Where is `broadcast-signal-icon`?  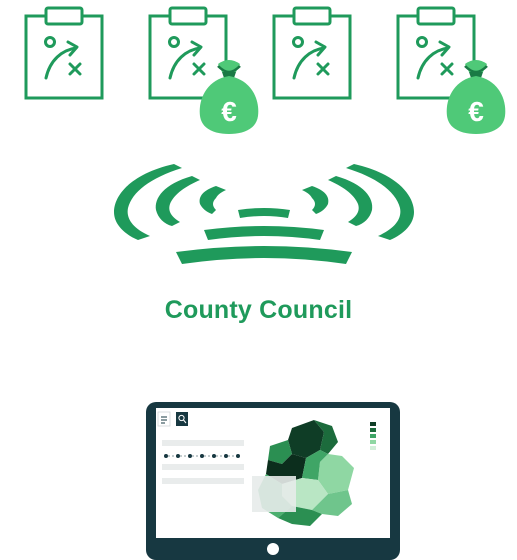 broadcast-signal-icon is located at coordinates (264, 214).